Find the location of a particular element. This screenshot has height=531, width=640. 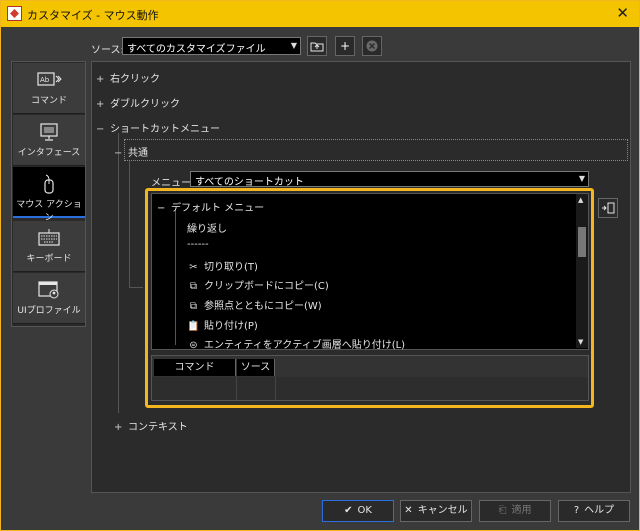

column-header-source: ソース is located at coordinates (256, 367).